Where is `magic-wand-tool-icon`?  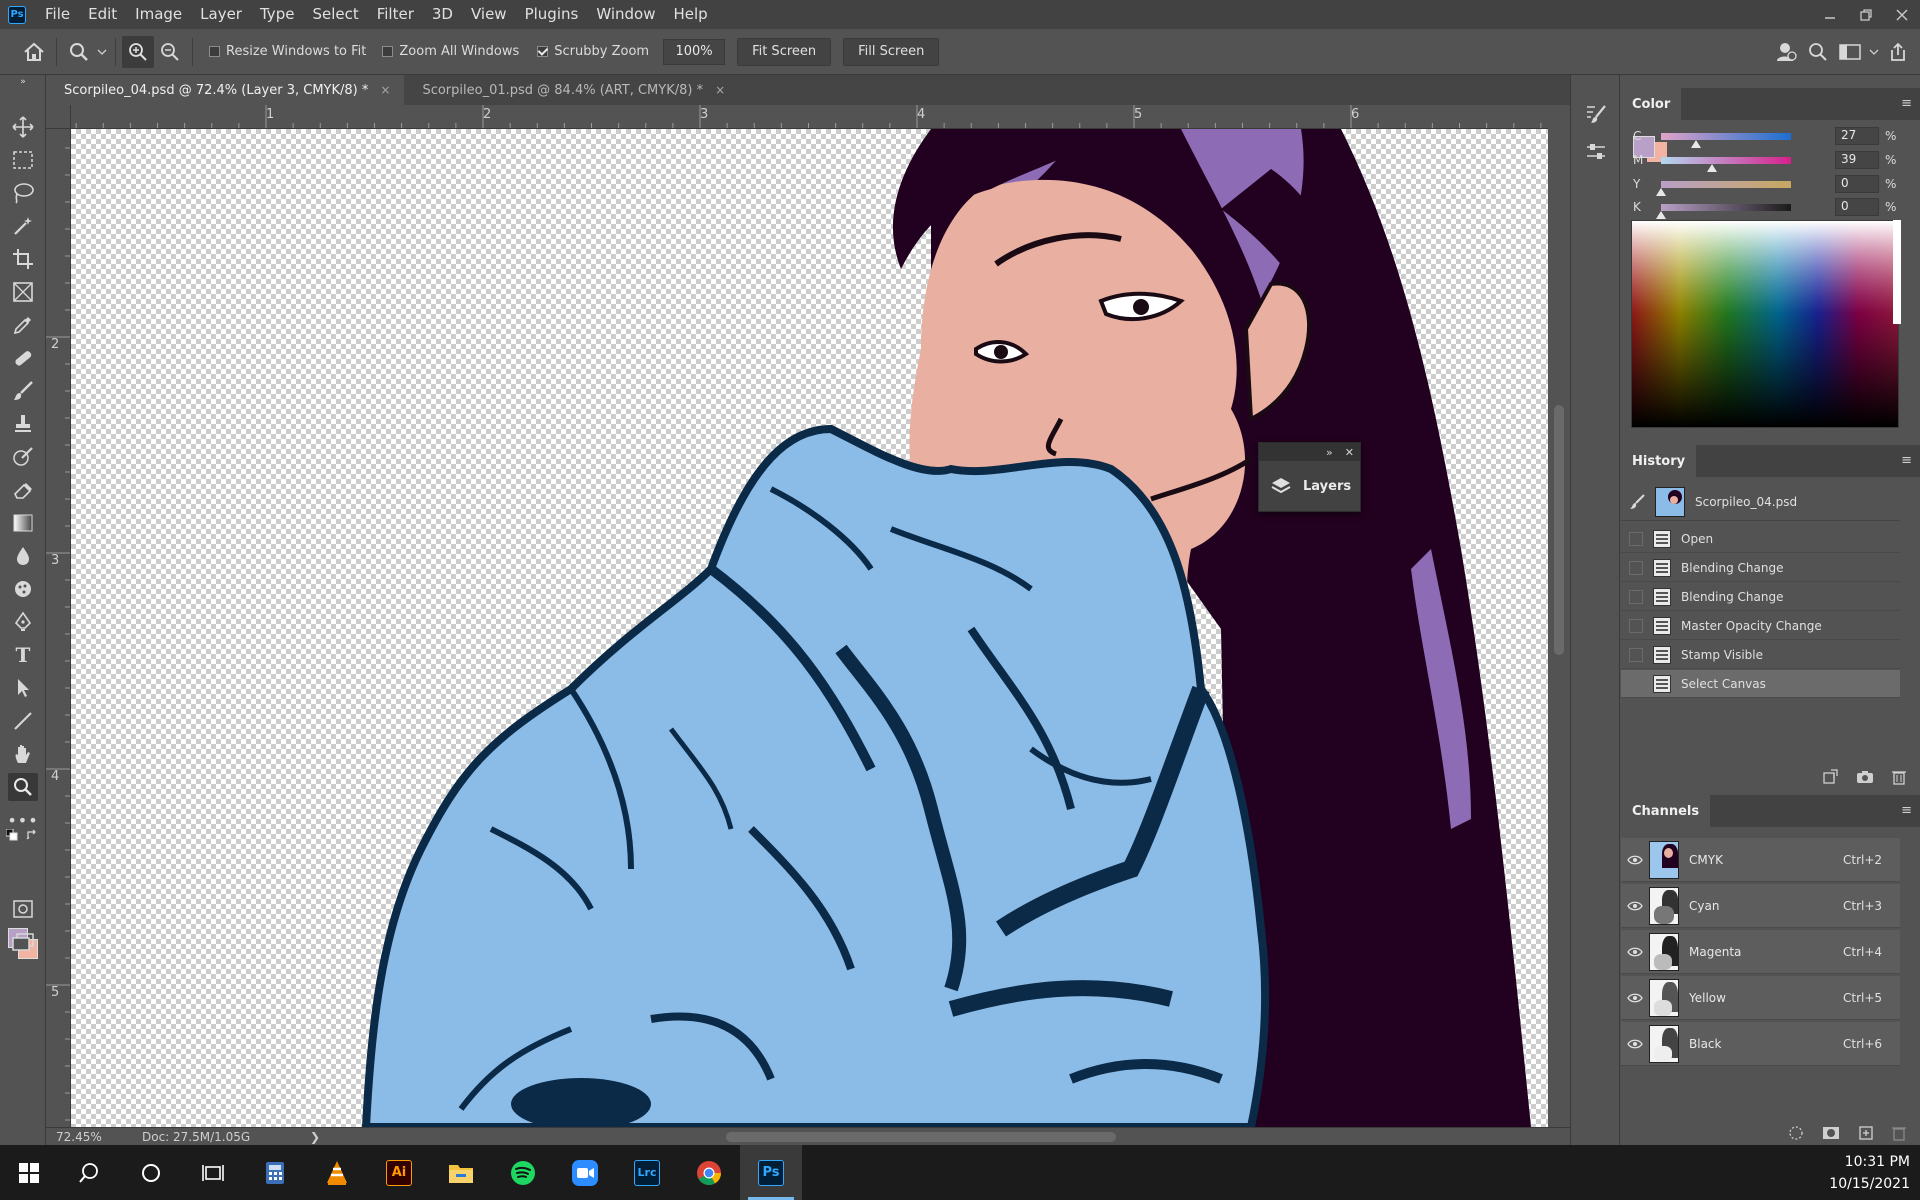 magic-wand-tool-icon is located at coordinates (23, 226).